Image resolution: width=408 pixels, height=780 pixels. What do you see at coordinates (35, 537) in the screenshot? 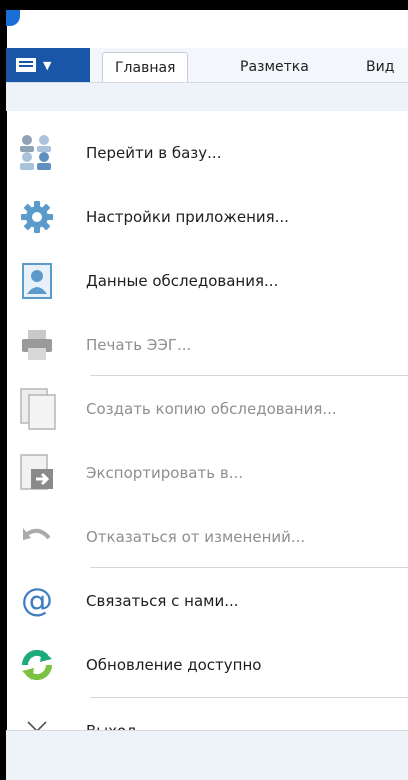
I see `undo-icon` at bounding box center [35, 537].